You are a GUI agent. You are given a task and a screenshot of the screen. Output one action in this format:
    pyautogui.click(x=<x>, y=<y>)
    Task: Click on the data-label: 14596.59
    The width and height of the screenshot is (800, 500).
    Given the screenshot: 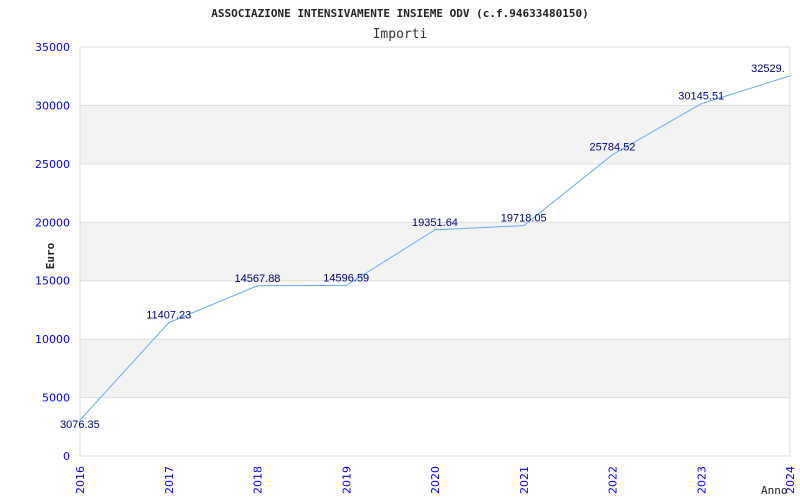 What is the action you would take?
    pyautogui.click(x=346, y=278)
    